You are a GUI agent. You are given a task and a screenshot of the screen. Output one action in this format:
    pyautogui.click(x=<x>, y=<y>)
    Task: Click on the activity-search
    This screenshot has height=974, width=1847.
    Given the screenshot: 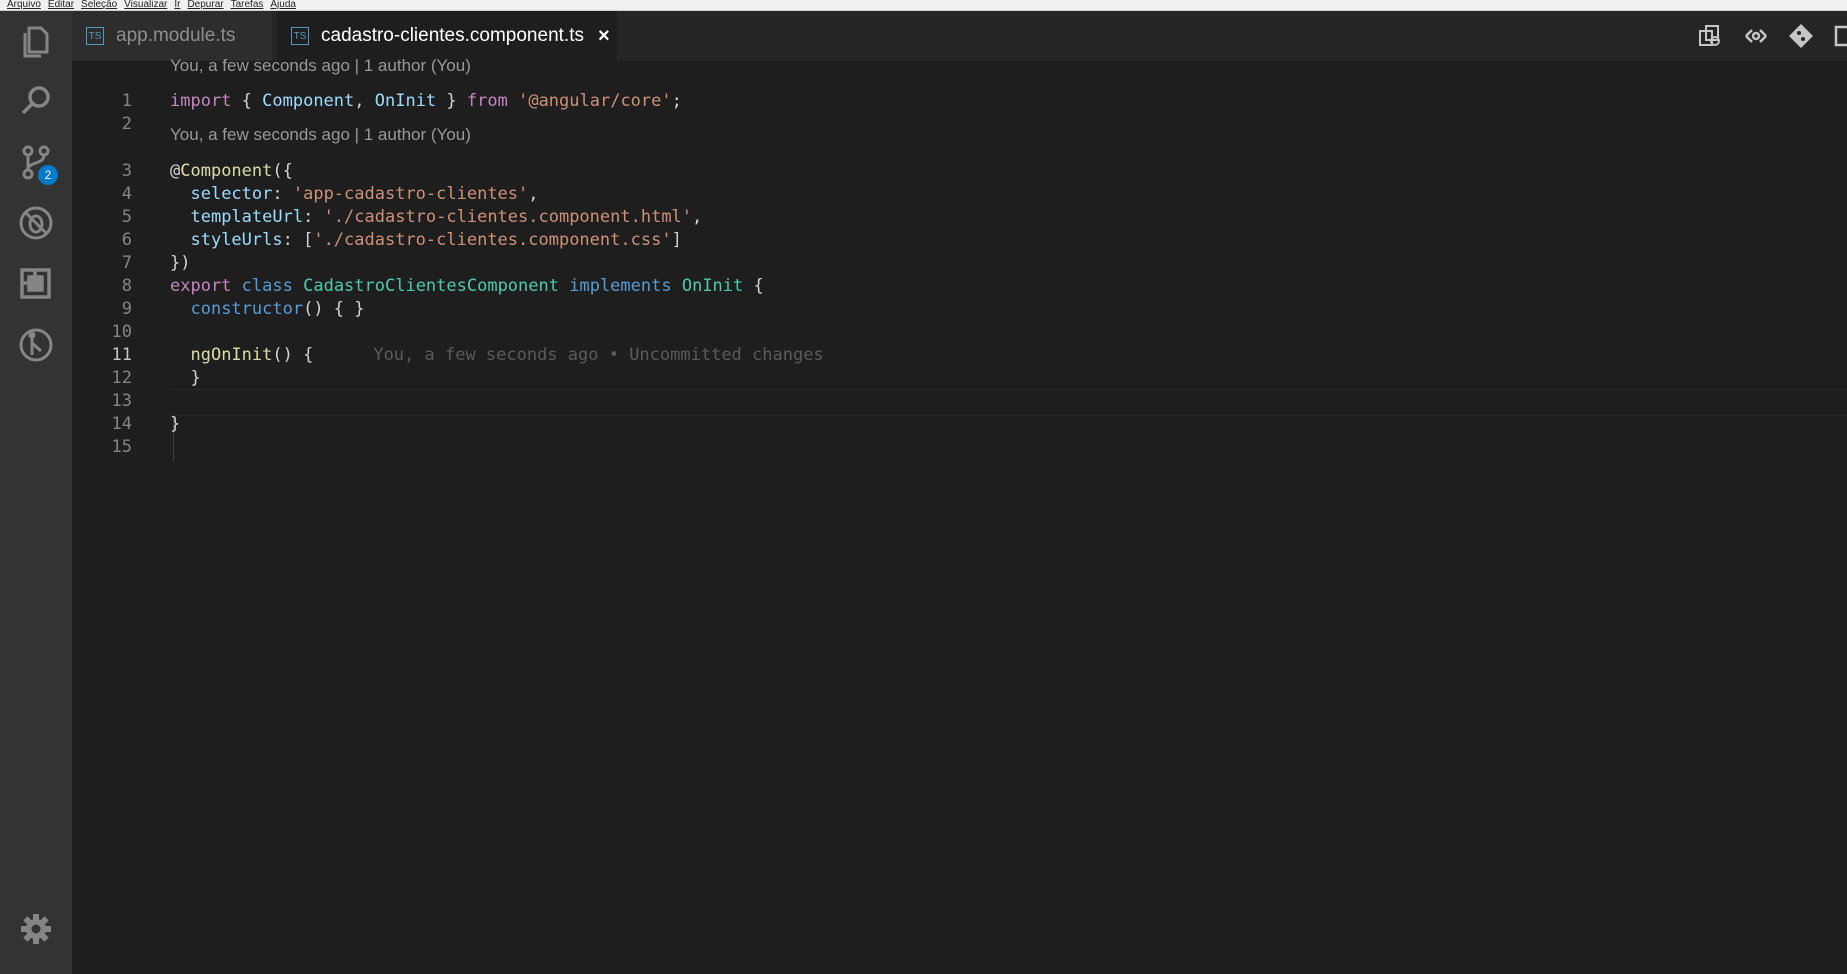 What is the action you would take?
    pyautogui.click(x=36, y=101)
    